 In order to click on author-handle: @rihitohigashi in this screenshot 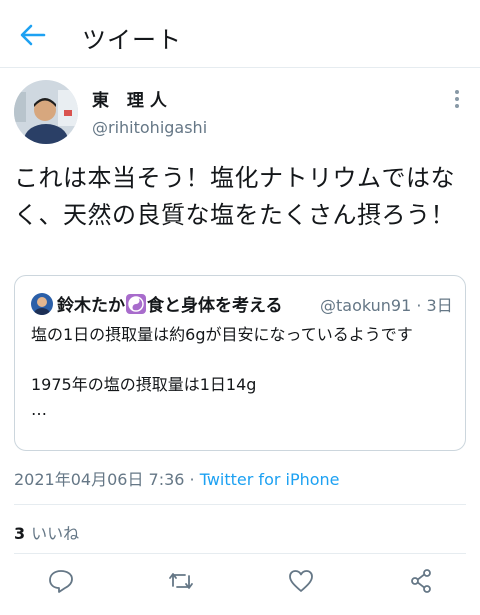, I will do `click(149, 127)`.